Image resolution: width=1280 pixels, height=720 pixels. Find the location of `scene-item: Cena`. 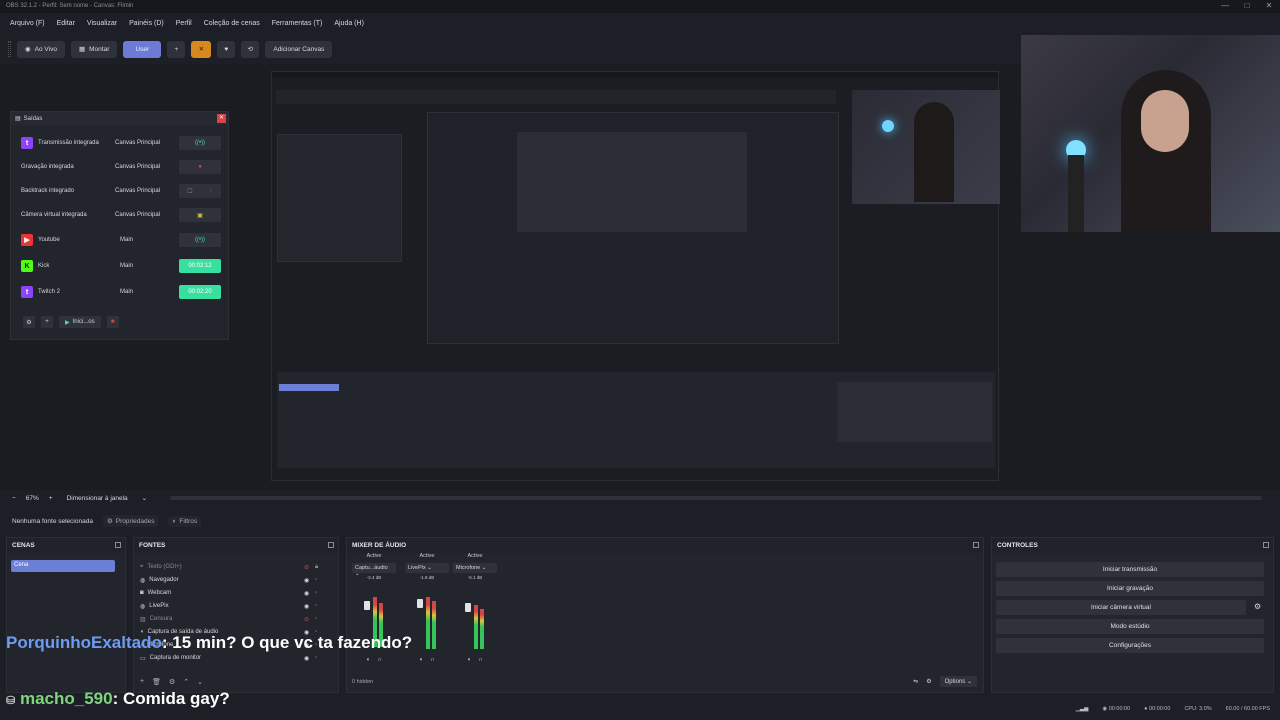

scene-item: Cena is located at coordinates (63, 566).